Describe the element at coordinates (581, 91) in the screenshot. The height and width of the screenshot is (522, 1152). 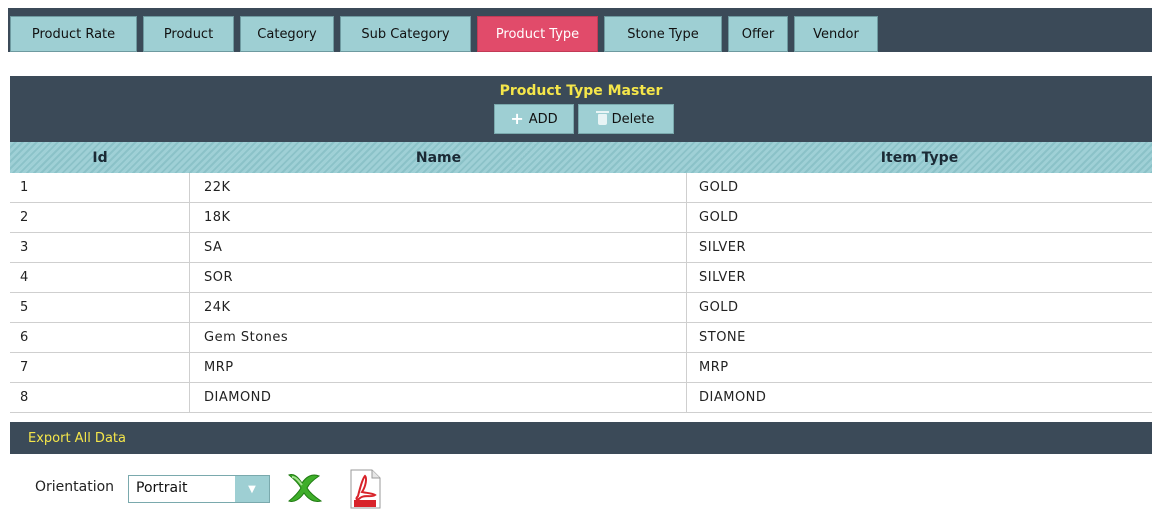
I see `page-title: Product Type Master` at that location.